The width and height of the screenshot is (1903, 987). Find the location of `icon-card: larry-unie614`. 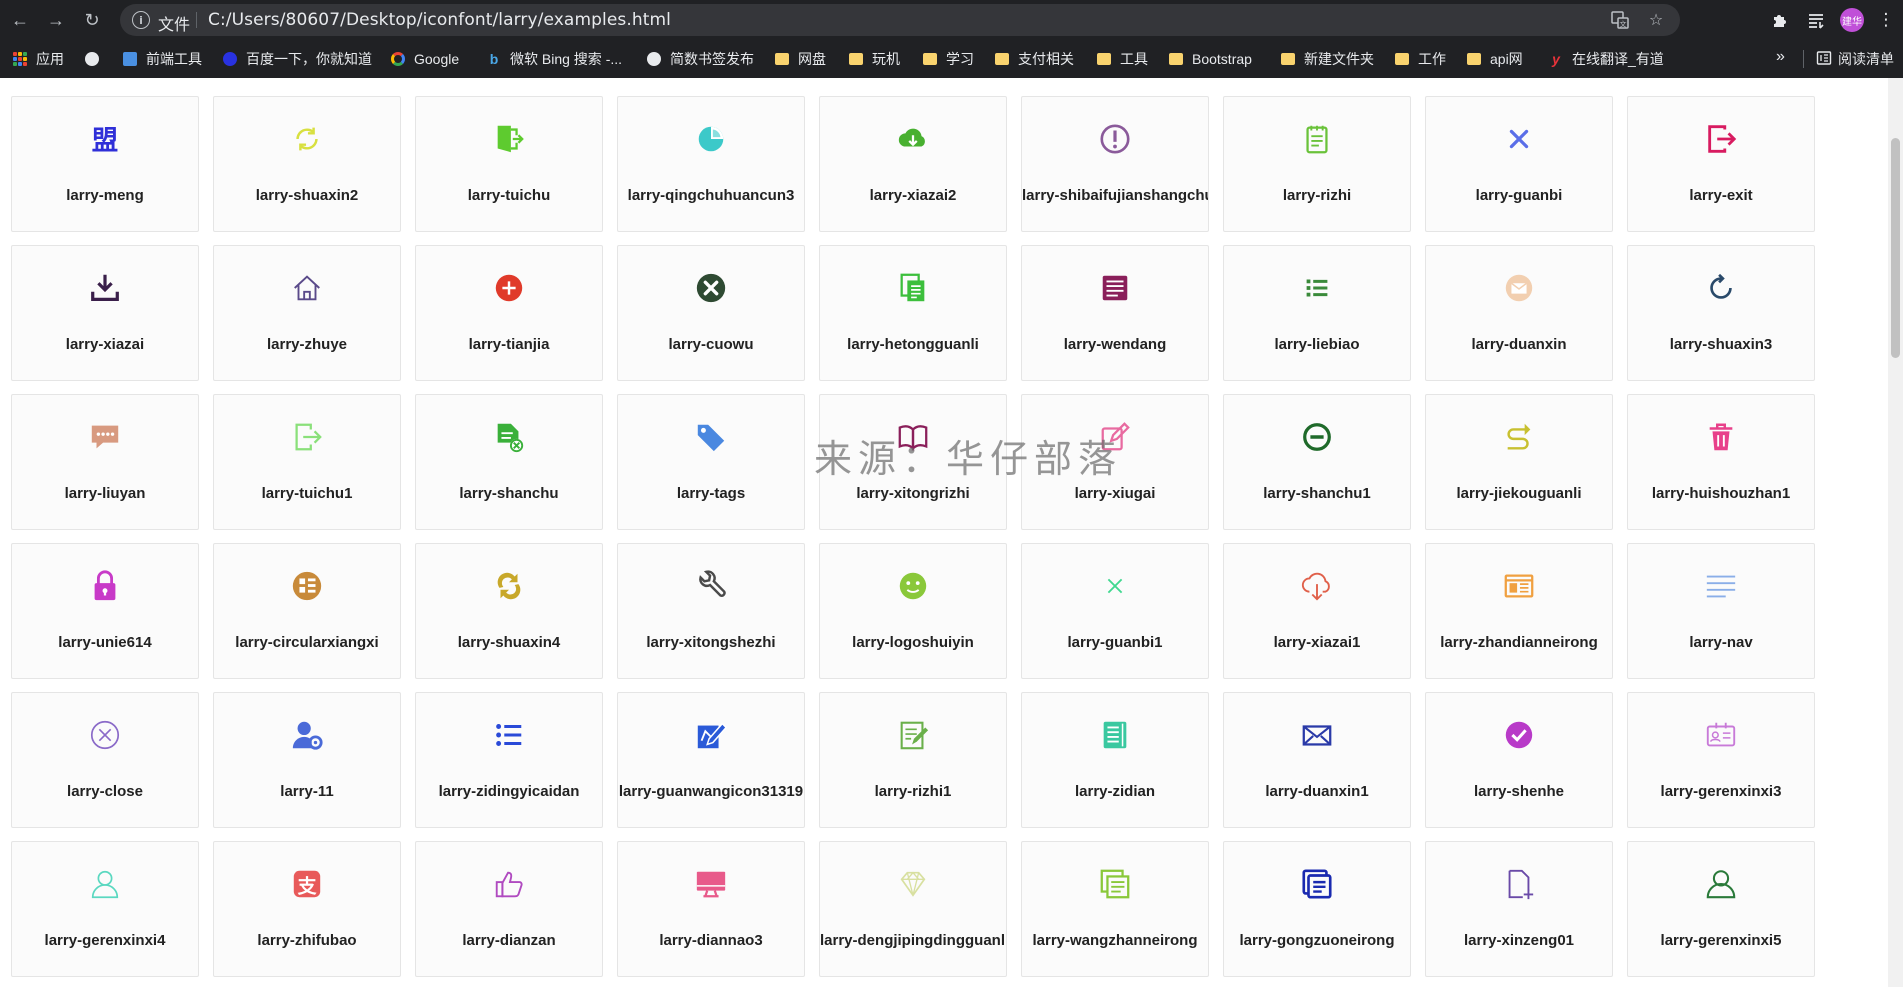

icon-card: larry-unie614 is located at coordinates (105, 611).